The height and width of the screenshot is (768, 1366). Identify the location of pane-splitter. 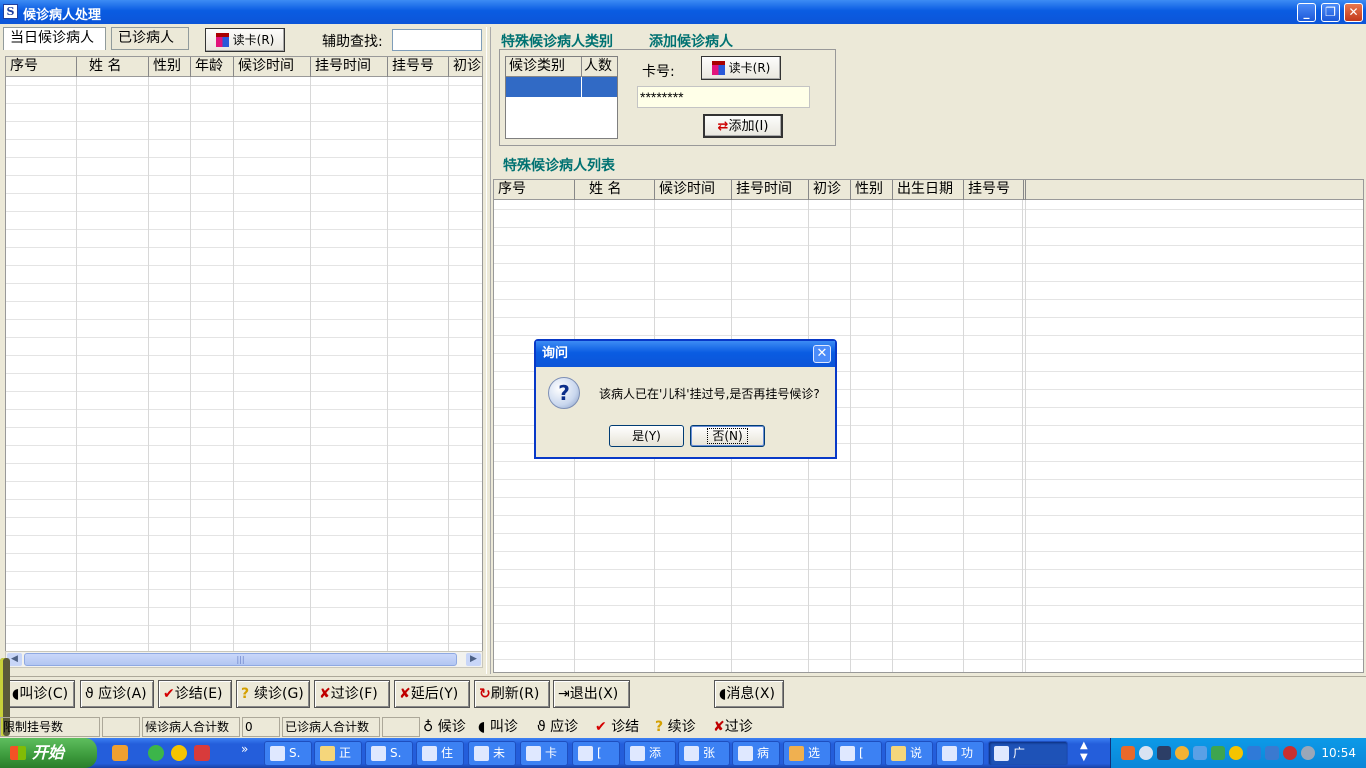
(488, 350).